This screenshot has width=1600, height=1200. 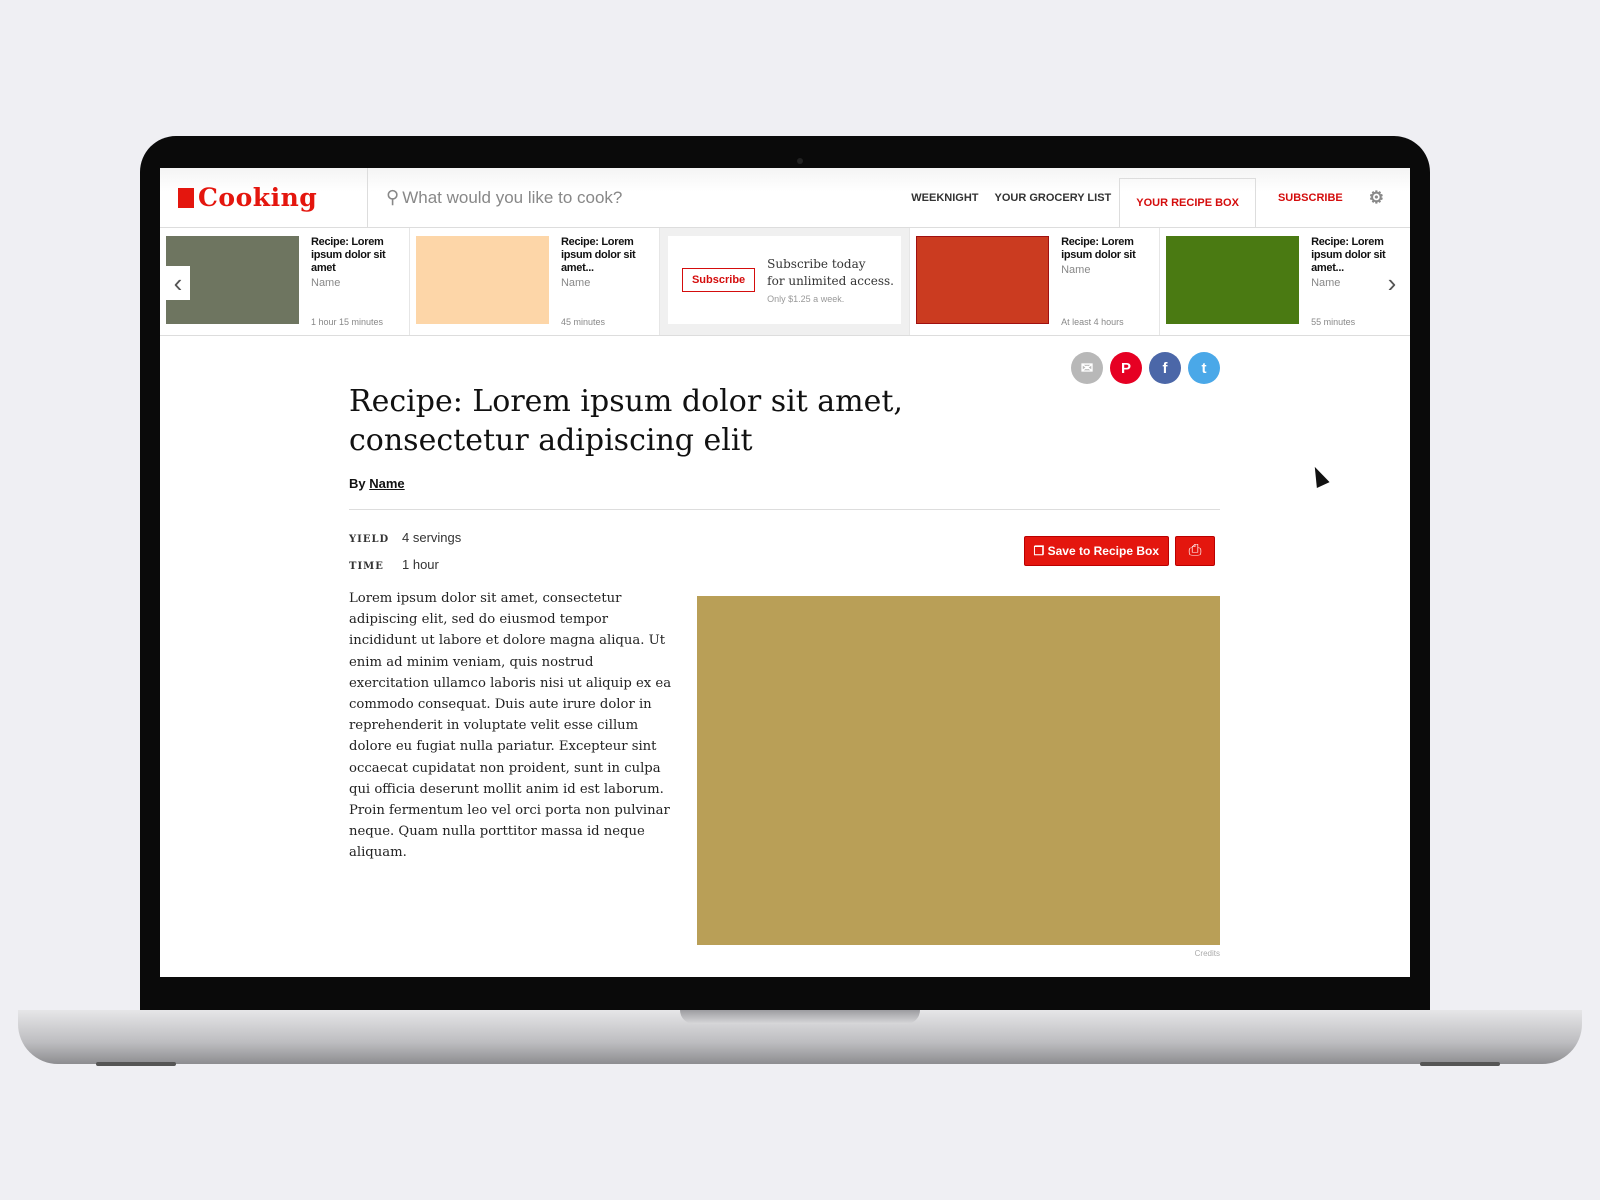 What do you see at coordinates (1087, 368) in the screenshot?
I see `email-icon: ✉` at bounding box center [1087, 368].